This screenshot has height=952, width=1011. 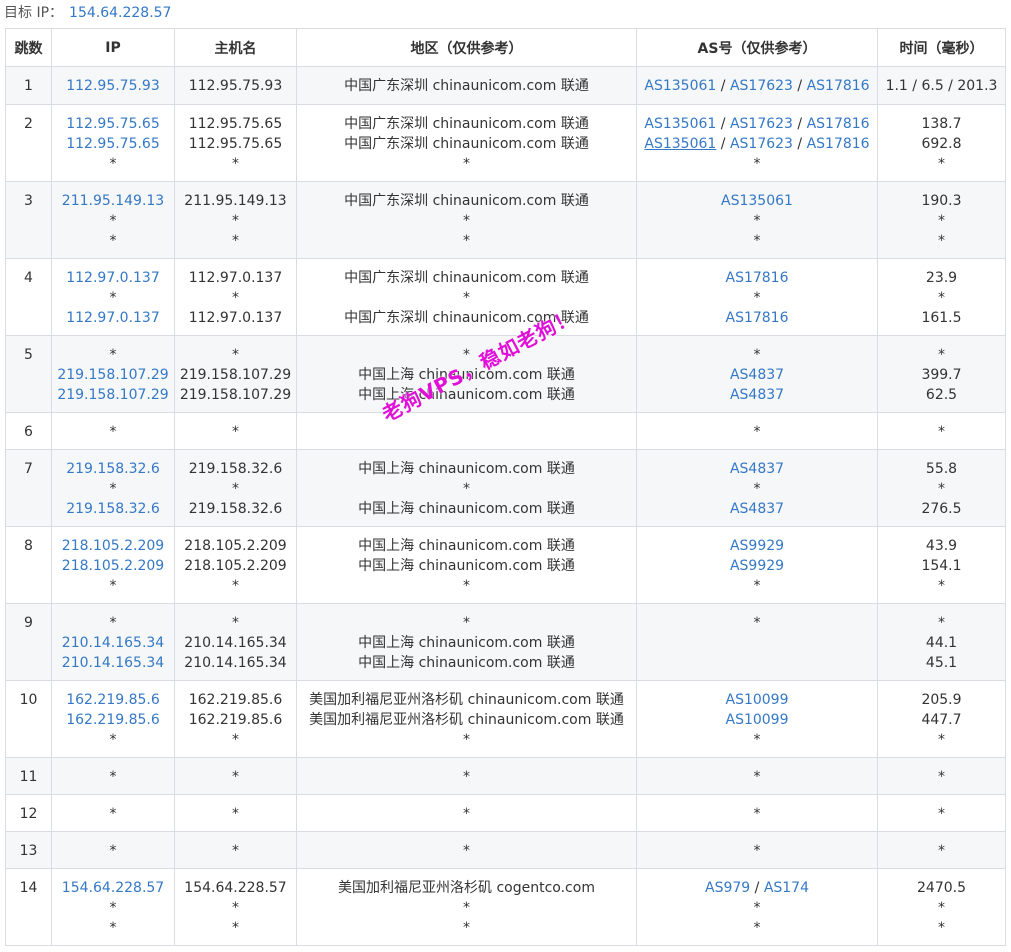 What do you see at coordinates (235, 375) in the screenshot?
I see `hostname-text: 219.158.107.29` at bounding box center [235, 375].